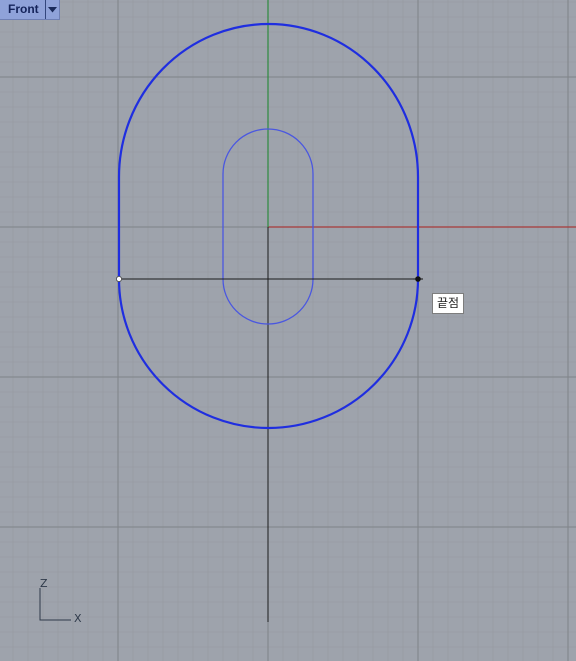 The image size is (576, 661). What do you see at coordinates (418, 279) in the screenshot?
I see `endpoint-snap-marker` at bounding box center [418, 279].